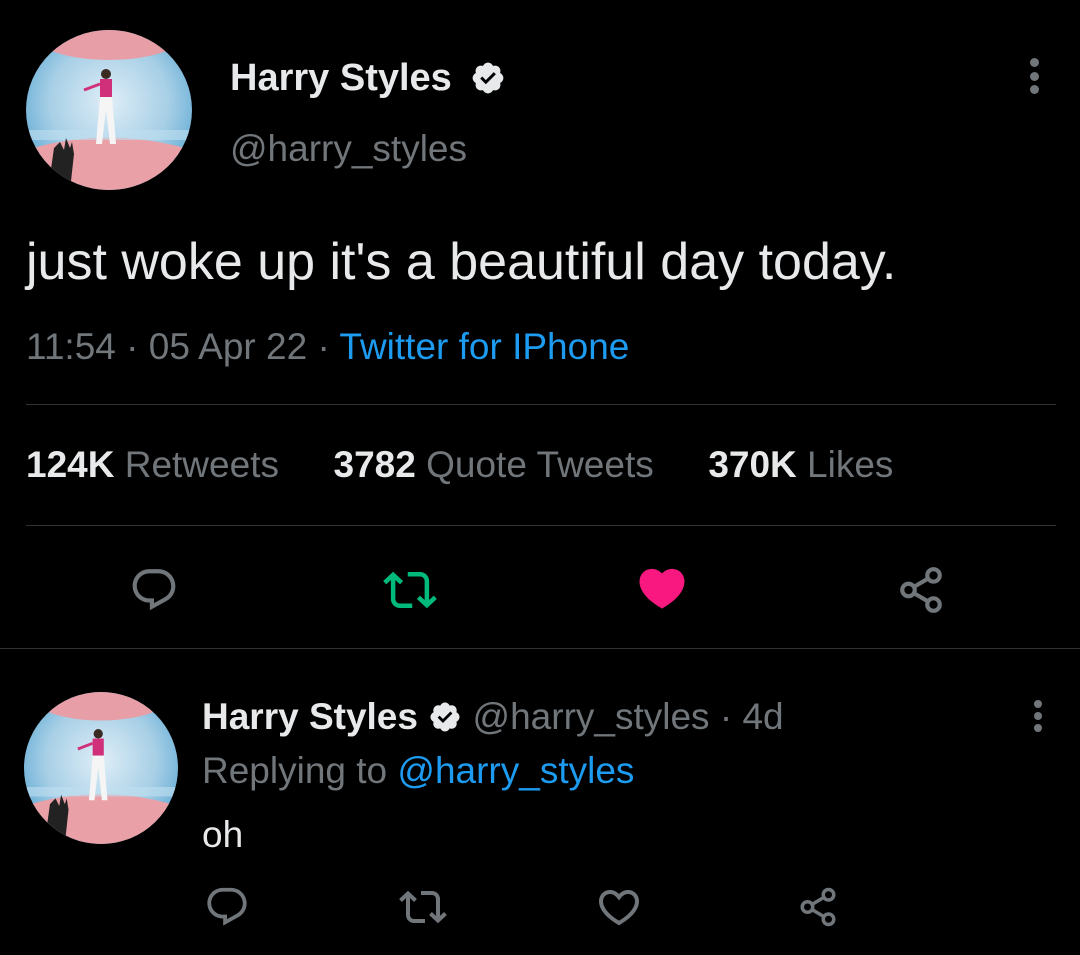  Describe the element at coordinates (515, 770) in the screenshot. I see `replying-to-mention: @harry_styles` at that location.